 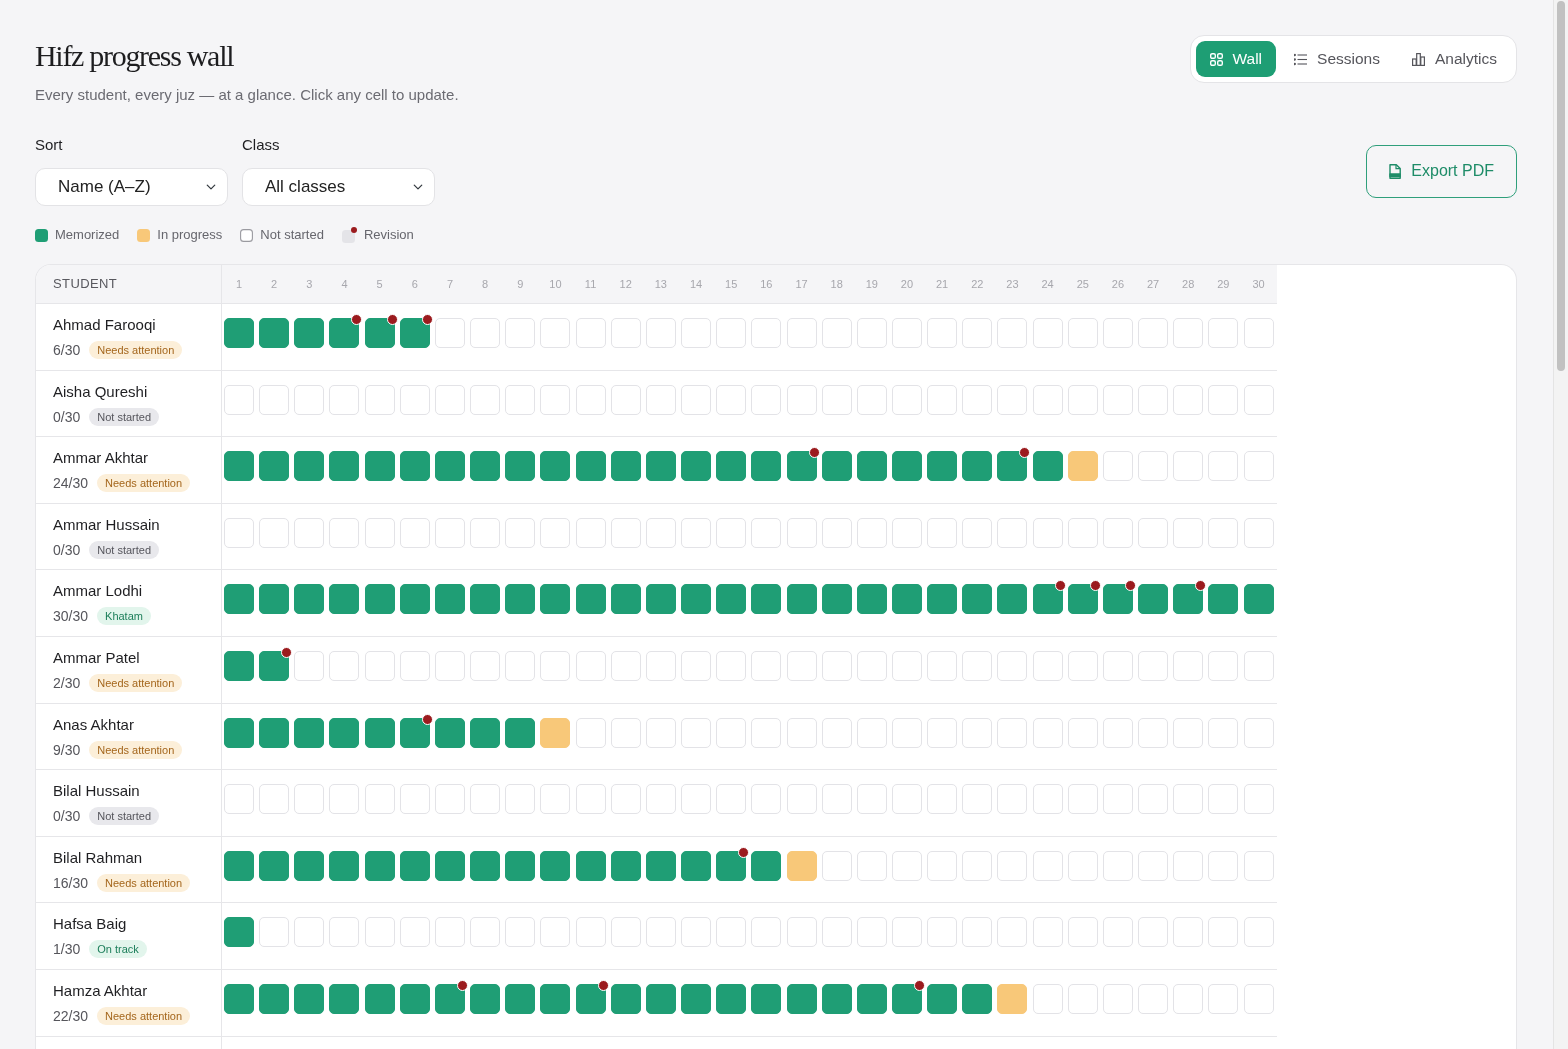 I want to click on scrollbar-thumb, so click(x=1561, y=186).